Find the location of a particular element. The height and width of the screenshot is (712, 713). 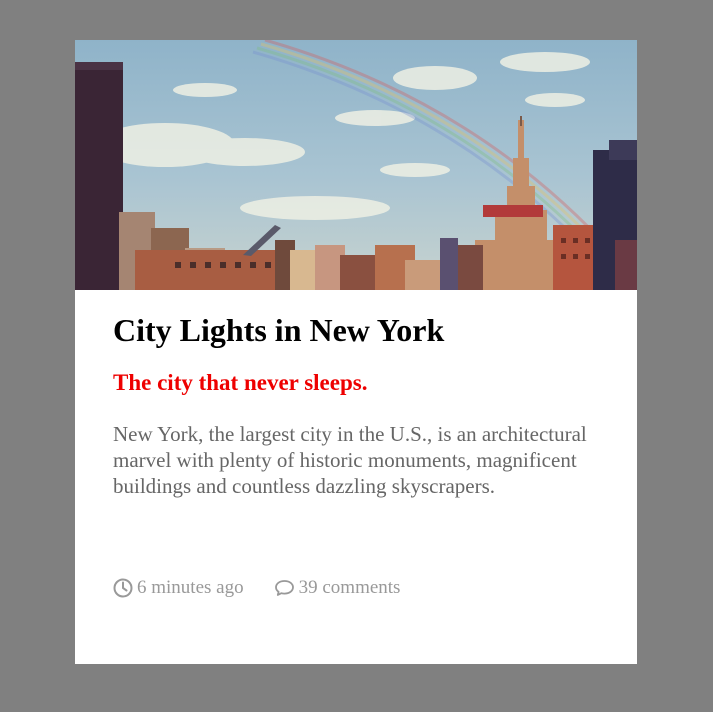

card-title: City Lights in New York is located at coordinates (279, 330).